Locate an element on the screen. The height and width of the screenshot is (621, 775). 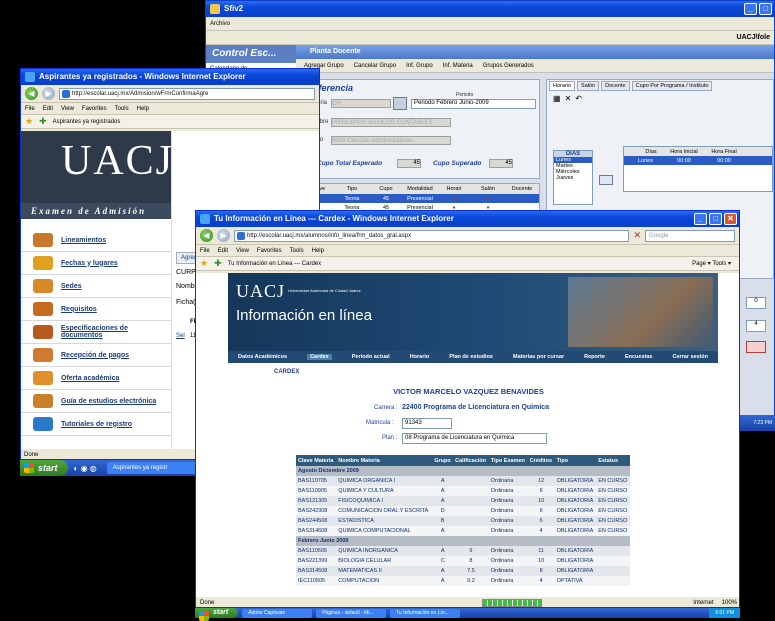
periodo-label: Periodo is located at coordinates (465, 95).